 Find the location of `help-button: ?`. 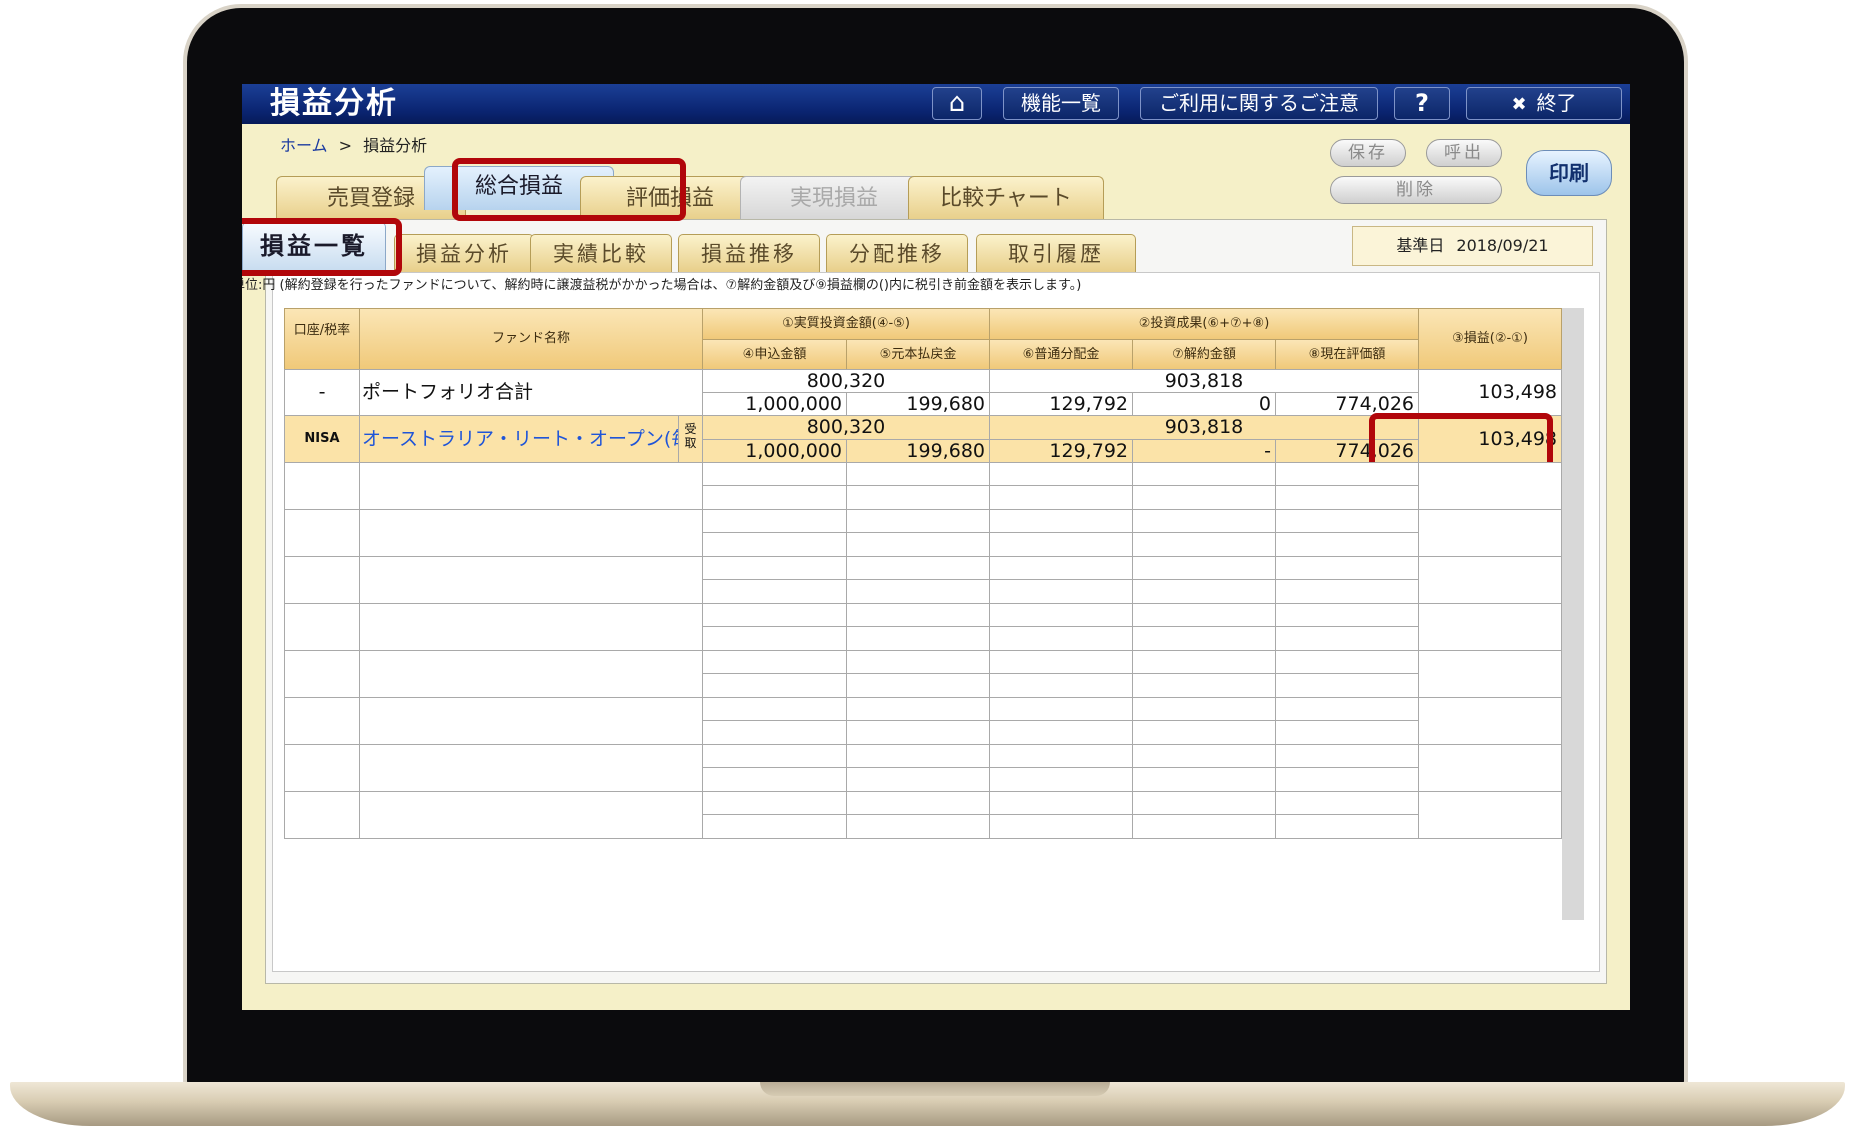

help-button: ? is located at coordinates (1422, 103).